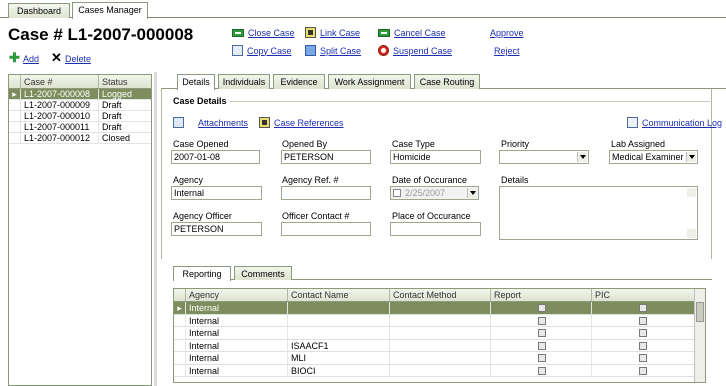  What do you see at coordinates (435, 229) in the screenshot?
I see `place-of-occurance-field` at bounding box center [435, 229].